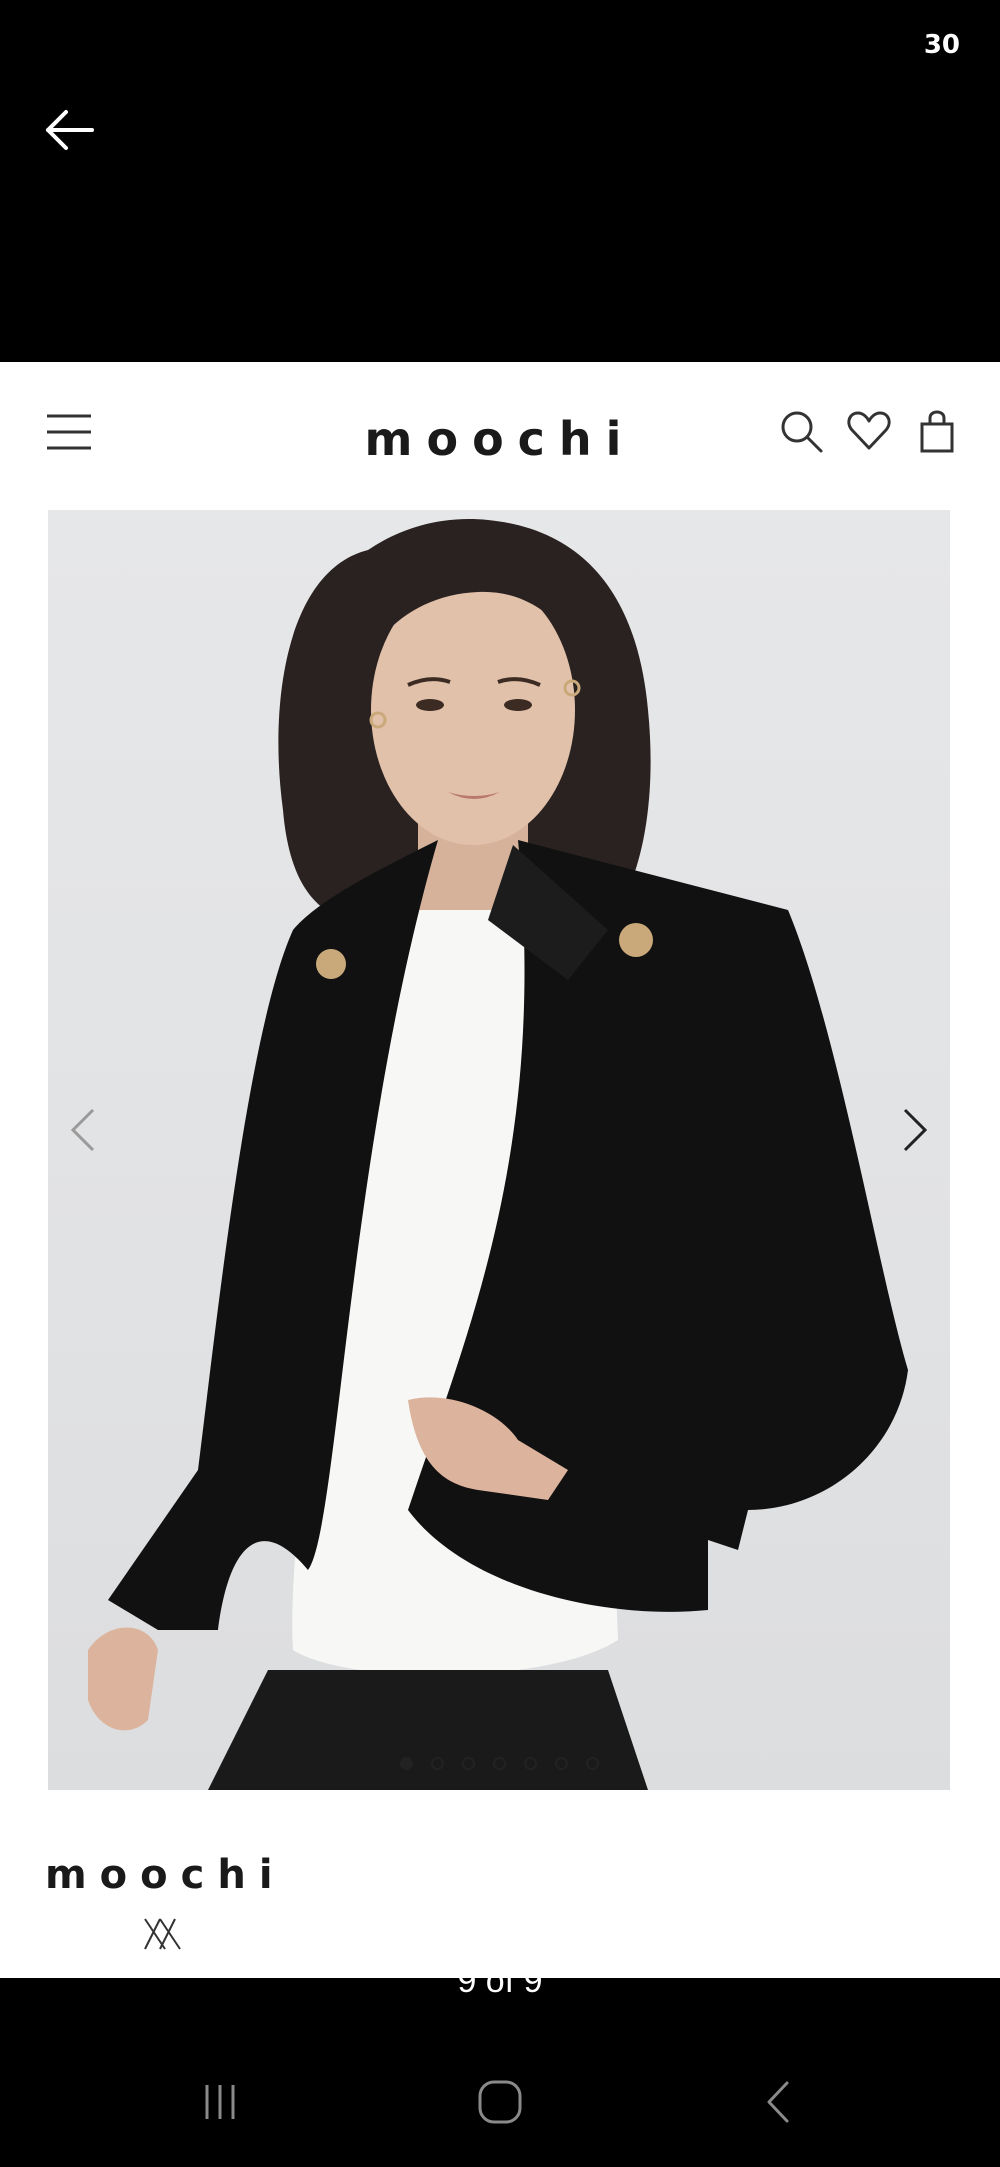 The image size is (1000, 2167). Describe the element at coordinates (70, 130) in the screenshot. I see `back-arrow-icon` at that location.